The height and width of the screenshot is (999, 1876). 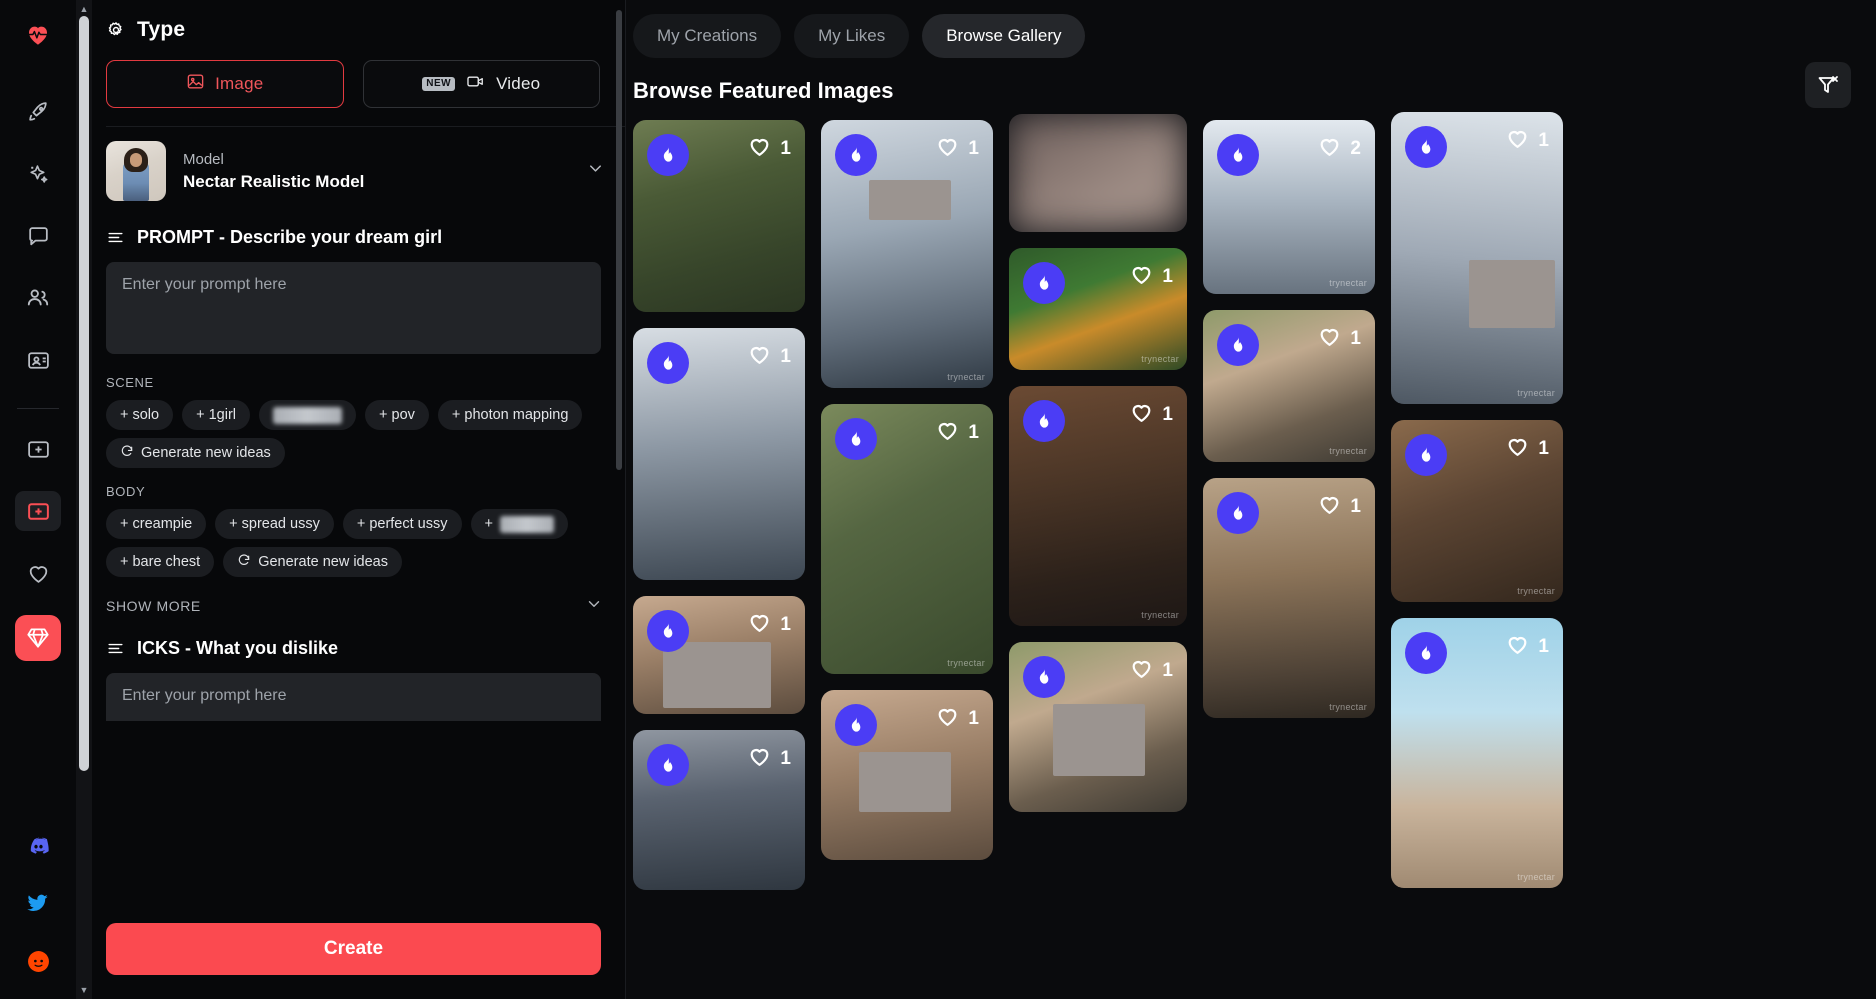 I want to click on body-tag-redacted: +, so click(x=519, y=524).